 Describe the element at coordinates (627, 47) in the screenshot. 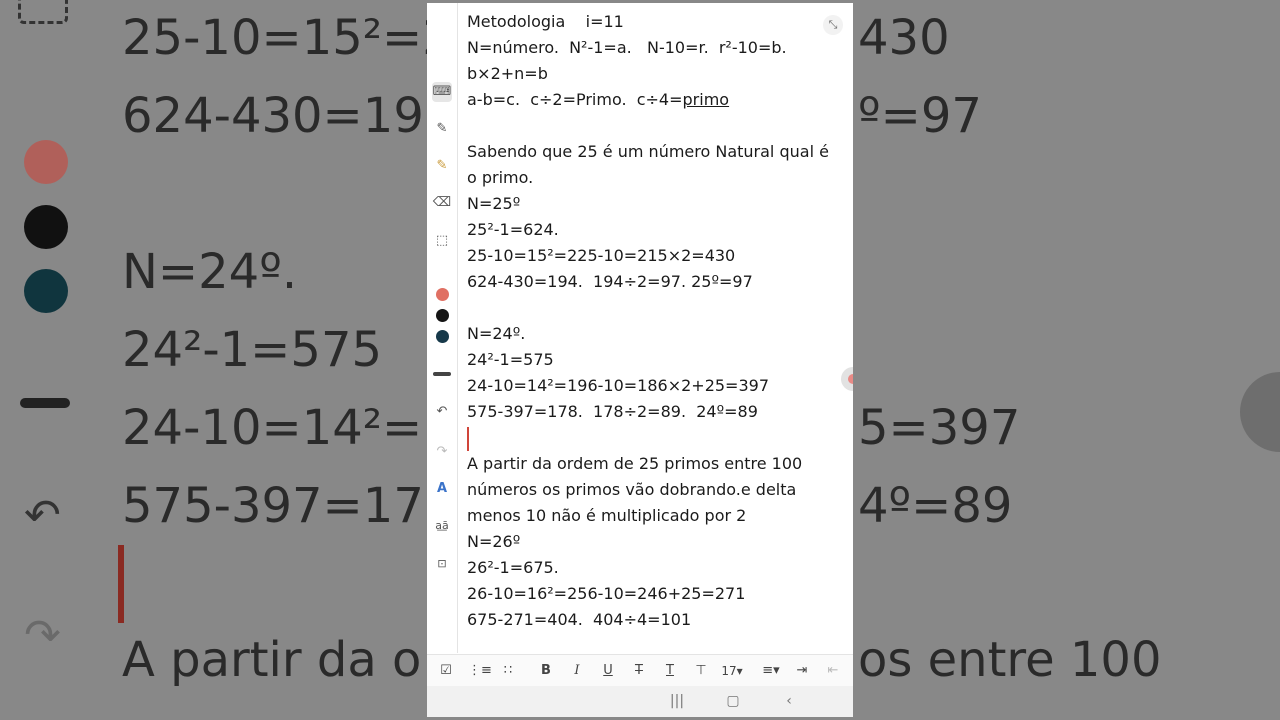

I see `note-line: N=número. N²-1=a. N-10=r. r²-10=b.` at that location.